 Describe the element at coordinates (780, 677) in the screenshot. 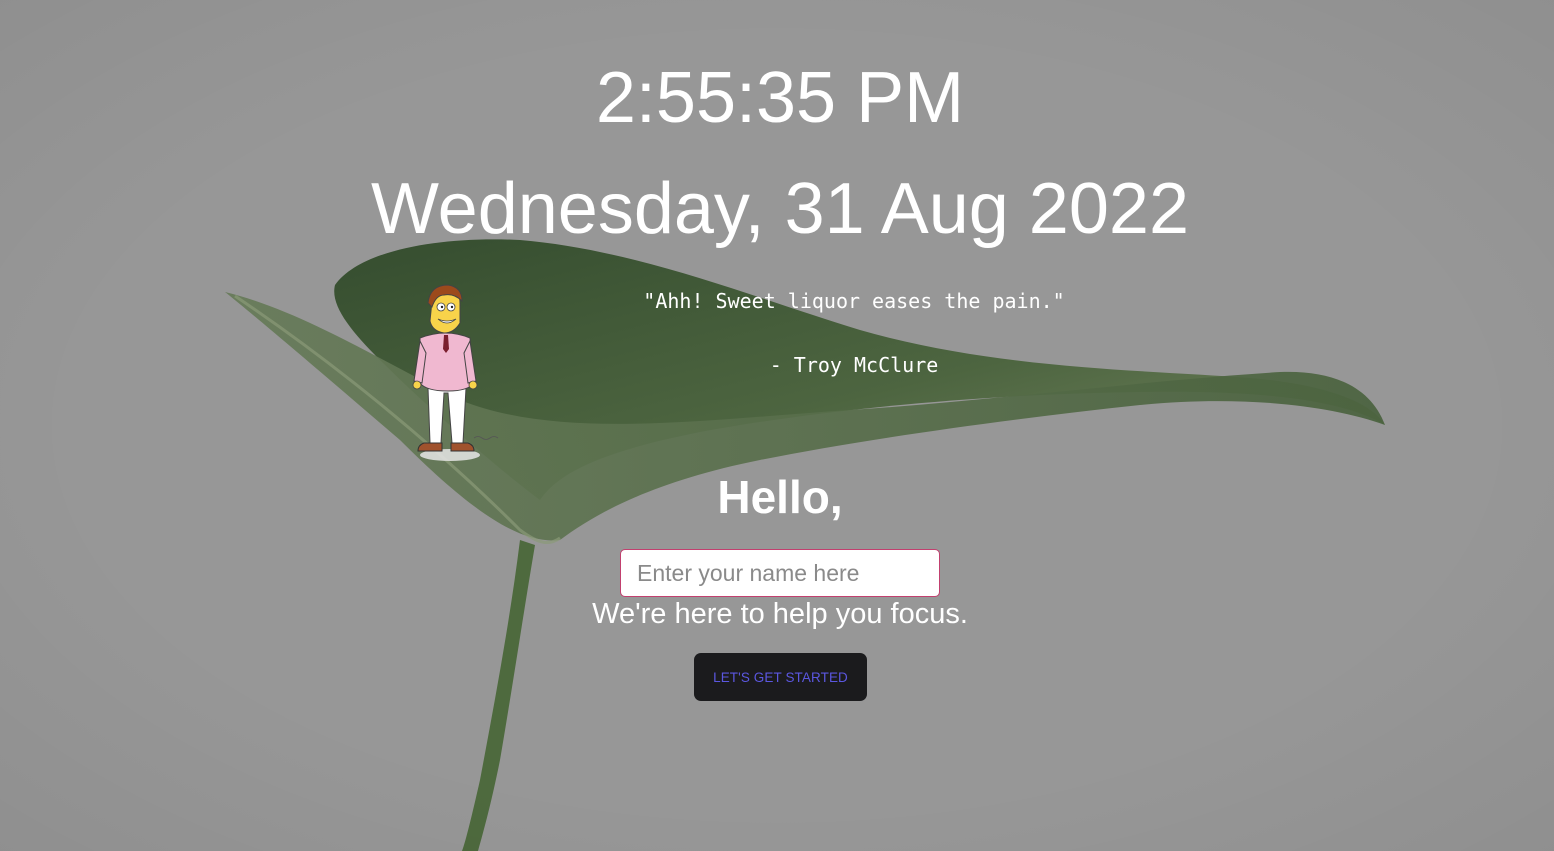

I see `lets-get-started-button: LET'S GET STARTED` at that location.